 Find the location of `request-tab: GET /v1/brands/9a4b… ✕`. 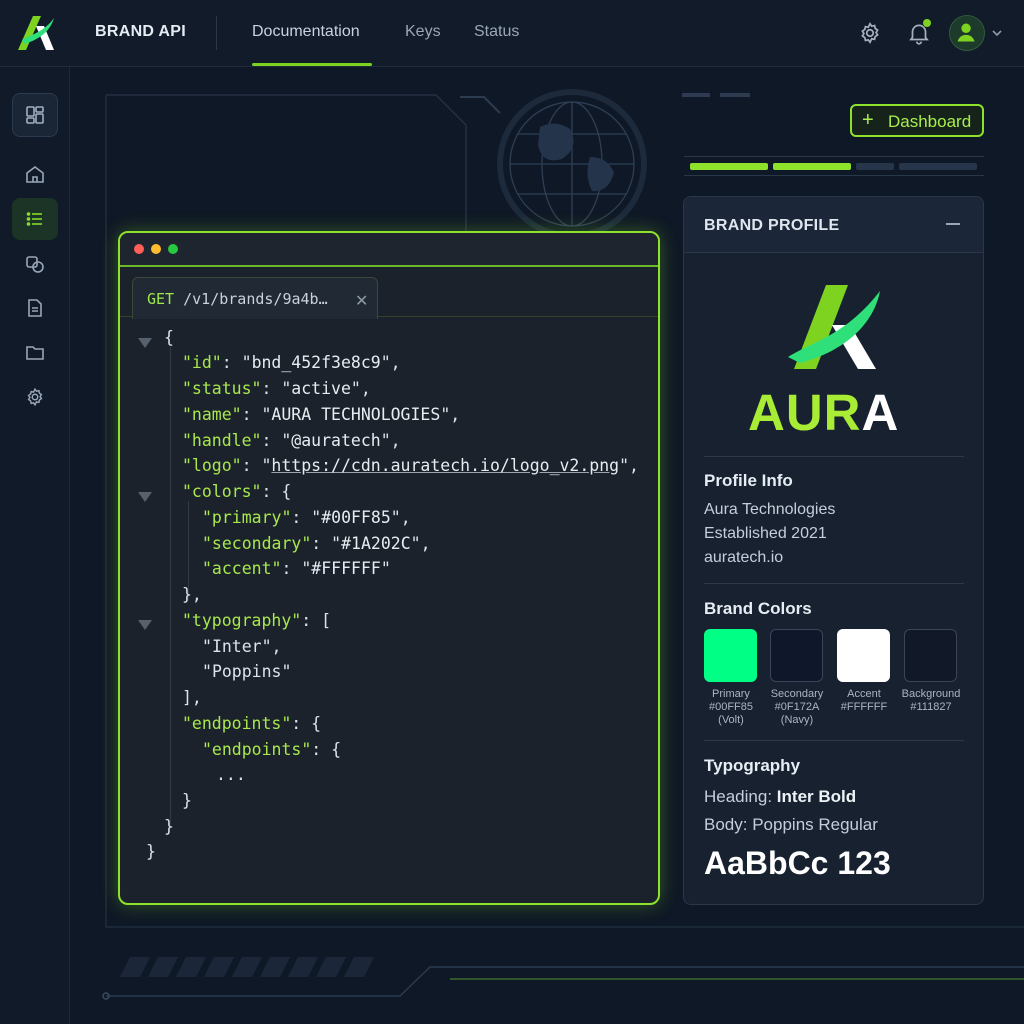

request-tab: GET /v1/brands/9a4b… ✕ is located at coordinates (255, 298).